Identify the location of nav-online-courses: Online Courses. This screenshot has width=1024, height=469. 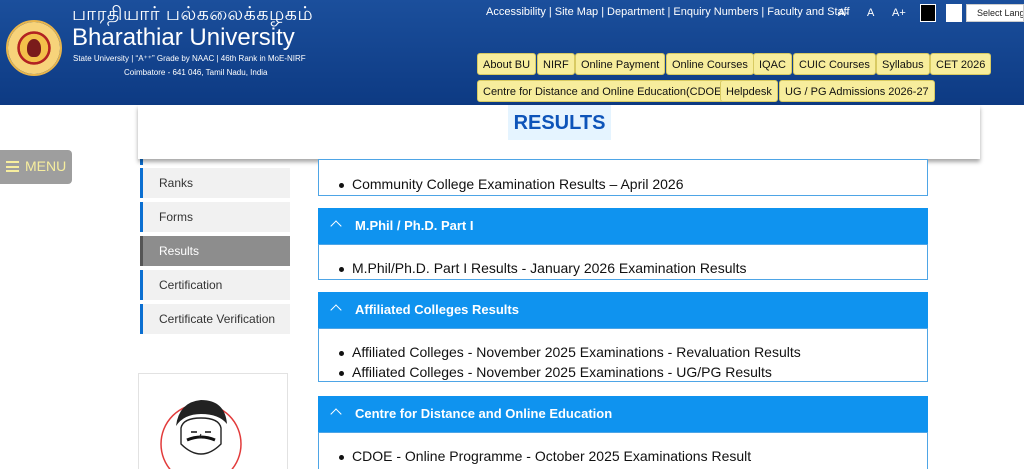
(710, 64).